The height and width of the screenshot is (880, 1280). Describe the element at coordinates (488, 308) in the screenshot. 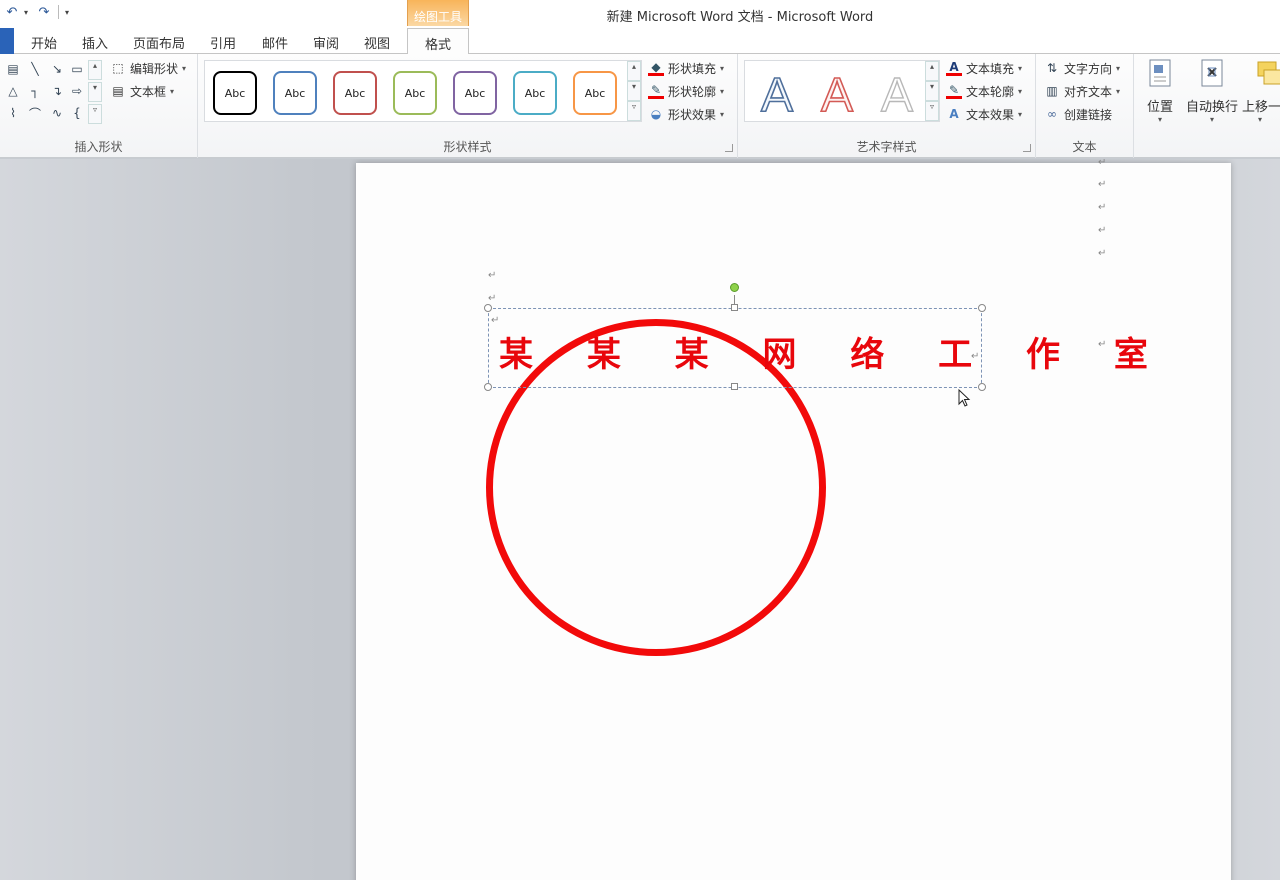

I see `resize-handle-top-left` at that location.